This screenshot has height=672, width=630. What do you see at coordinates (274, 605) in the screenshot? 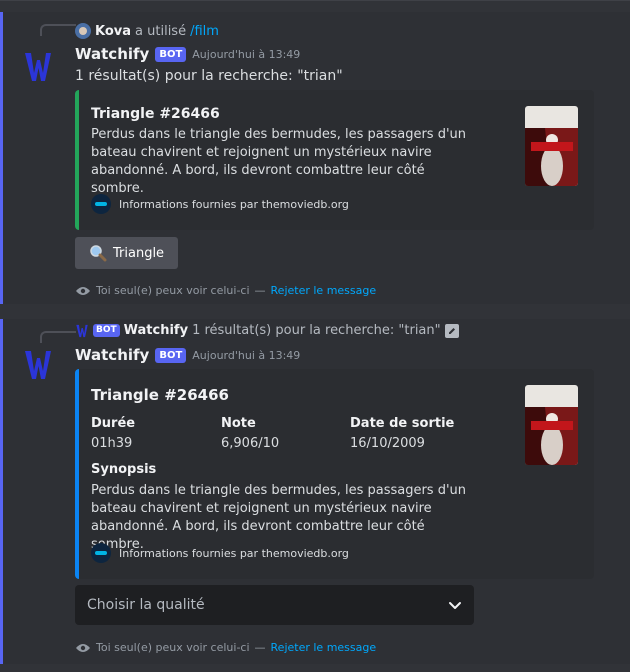
I see `quality-select: Choisir la qualité` at bounding box center [274, 605].